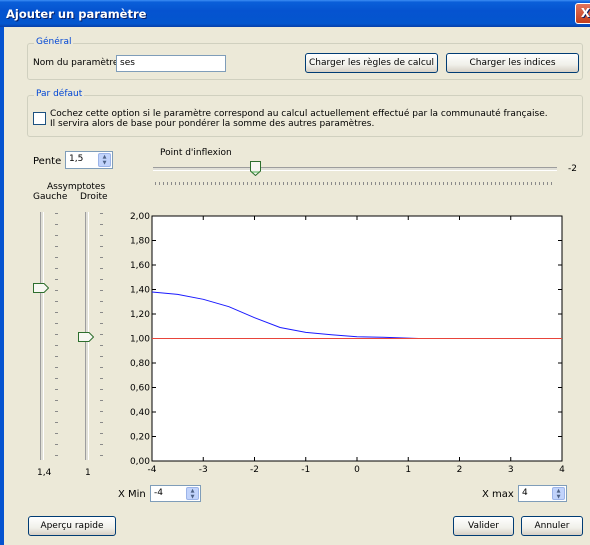 Image resolution: width=590 pixels, height=545 pixels. Describe the element at coordinates (86, 337) in the screenshot. I see `right-asymptote-slider-thumb` at that location.